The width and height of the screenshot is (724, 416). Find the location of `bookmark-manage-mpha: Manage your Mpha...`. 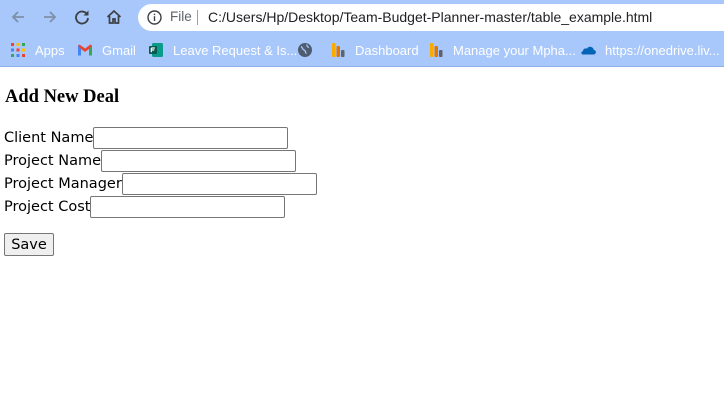

bookmark-manage-mpha: Manage your Mpha... is located at coordinates (502, 50).